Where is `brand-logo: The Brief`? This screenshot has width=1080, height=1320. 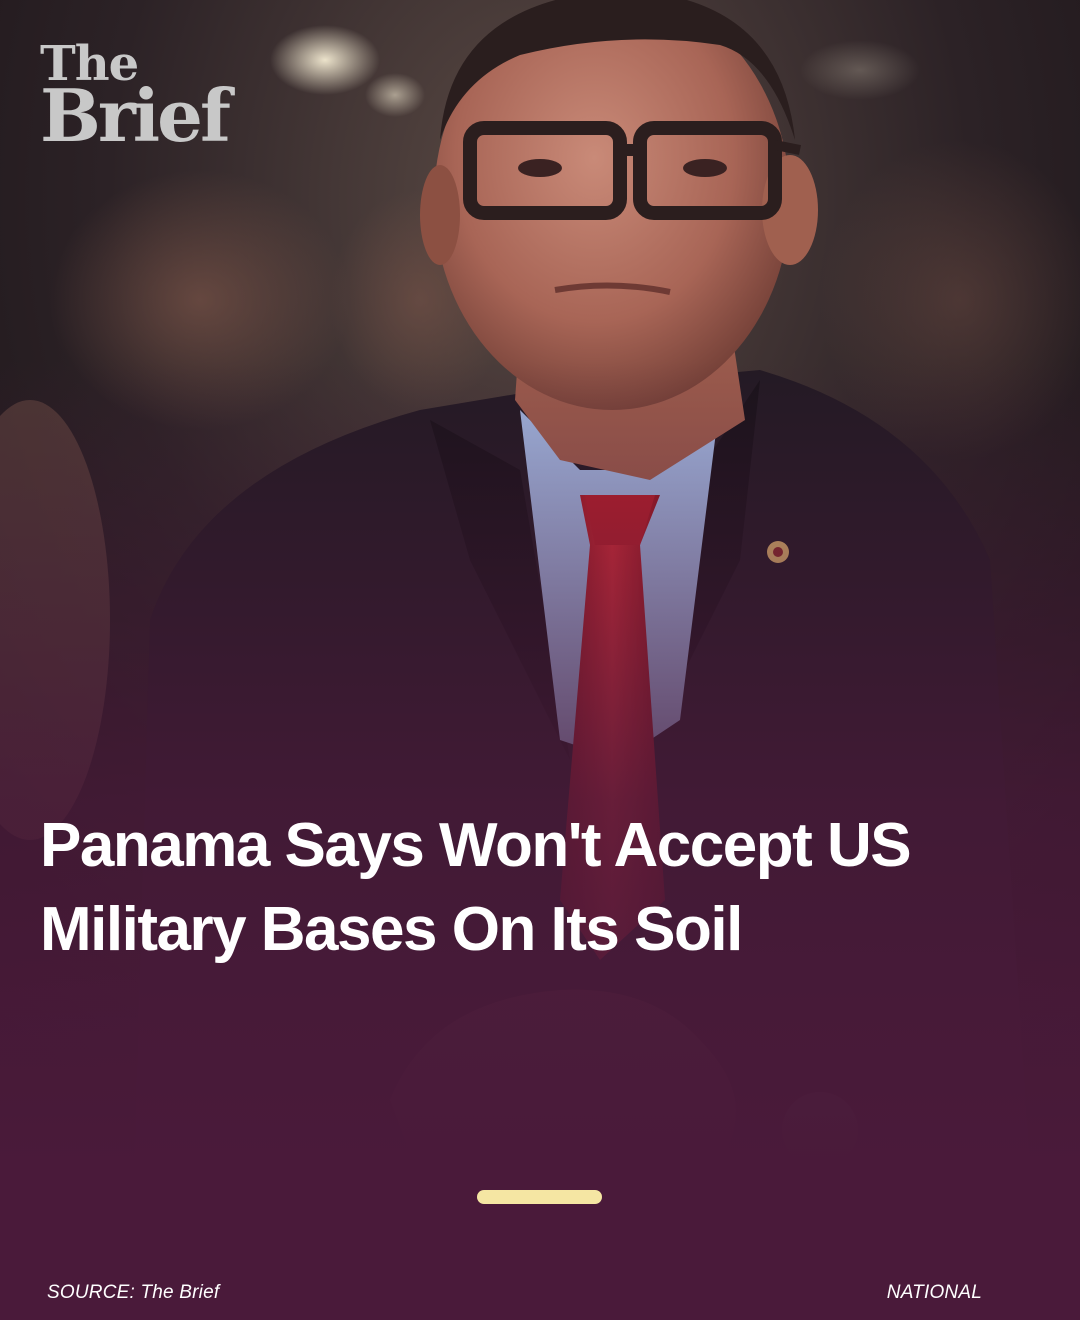
brand-logo: The Brief is located at coordinates (135, 99).